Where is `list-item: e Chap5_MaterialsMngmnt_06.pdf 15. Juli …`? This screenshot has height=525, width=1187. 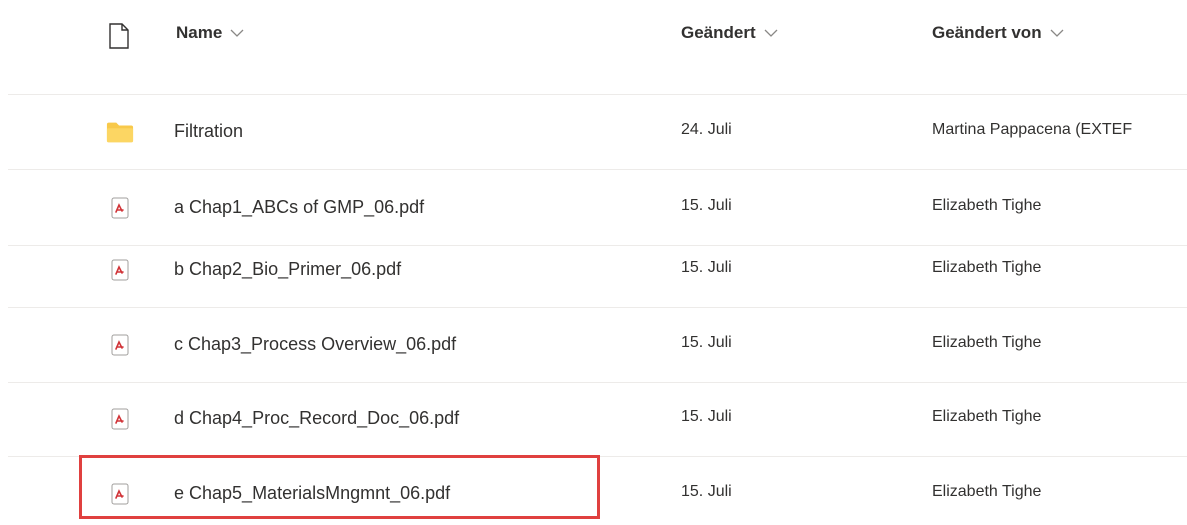 list-item: e Chap5_MaterialsMngmnt_06.pdf 15. Juli … is located at coordinates (597, 490).